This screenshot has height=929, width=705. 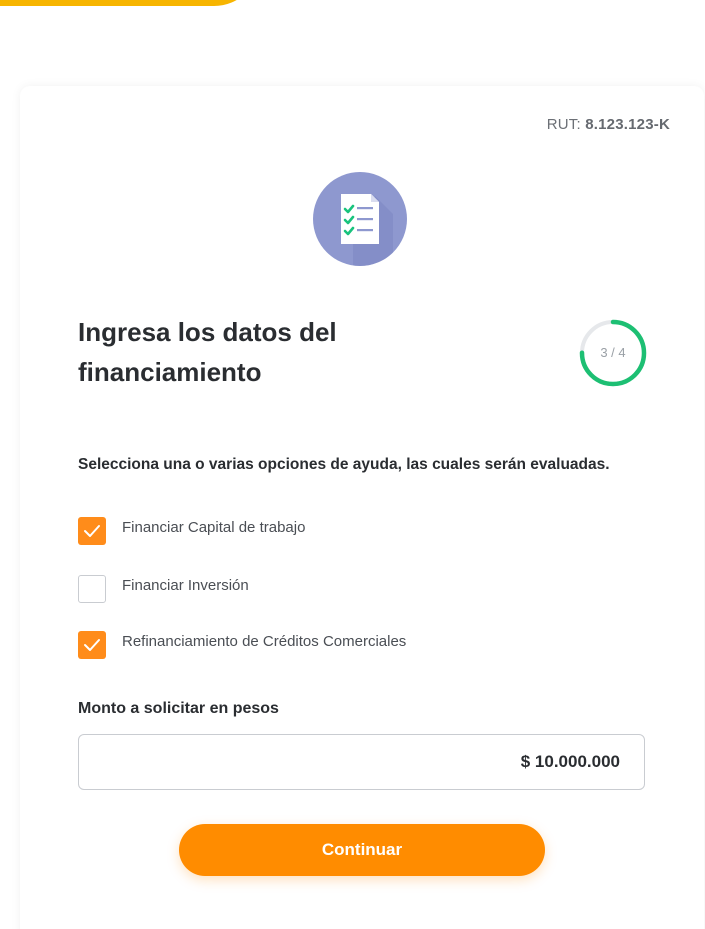 What do you see at coordinates (130, 3) in the screenshot?
I see `brand-swoosh` at bounding box center [130, 3].